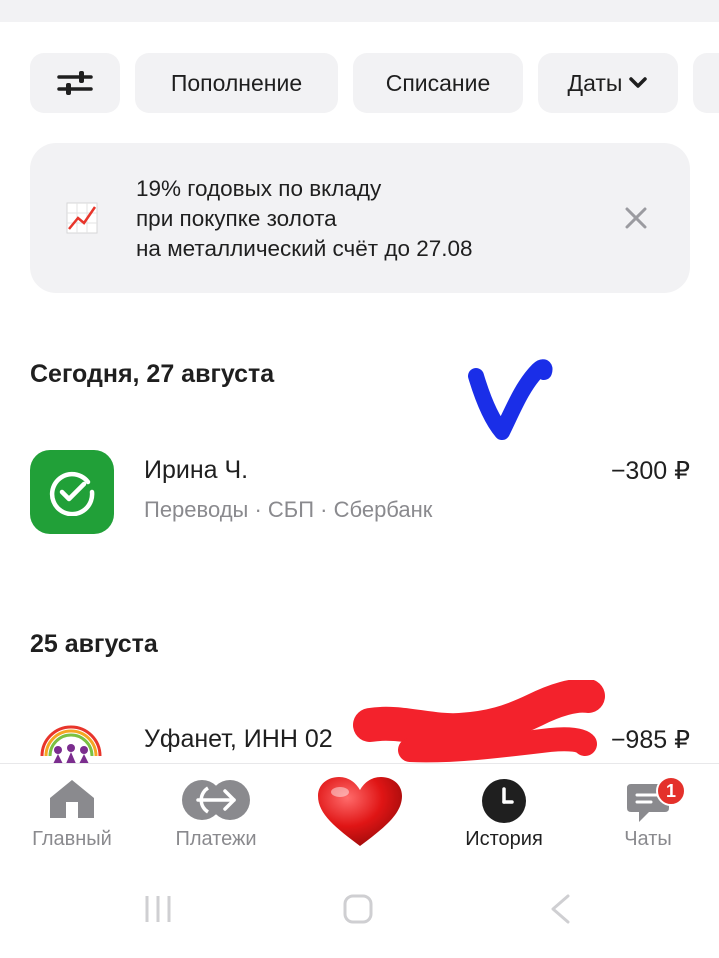 This screenshot has width=719, height=958. I want to click on transaction-name: Уфанет, ИНН 02, so click(238, 739).